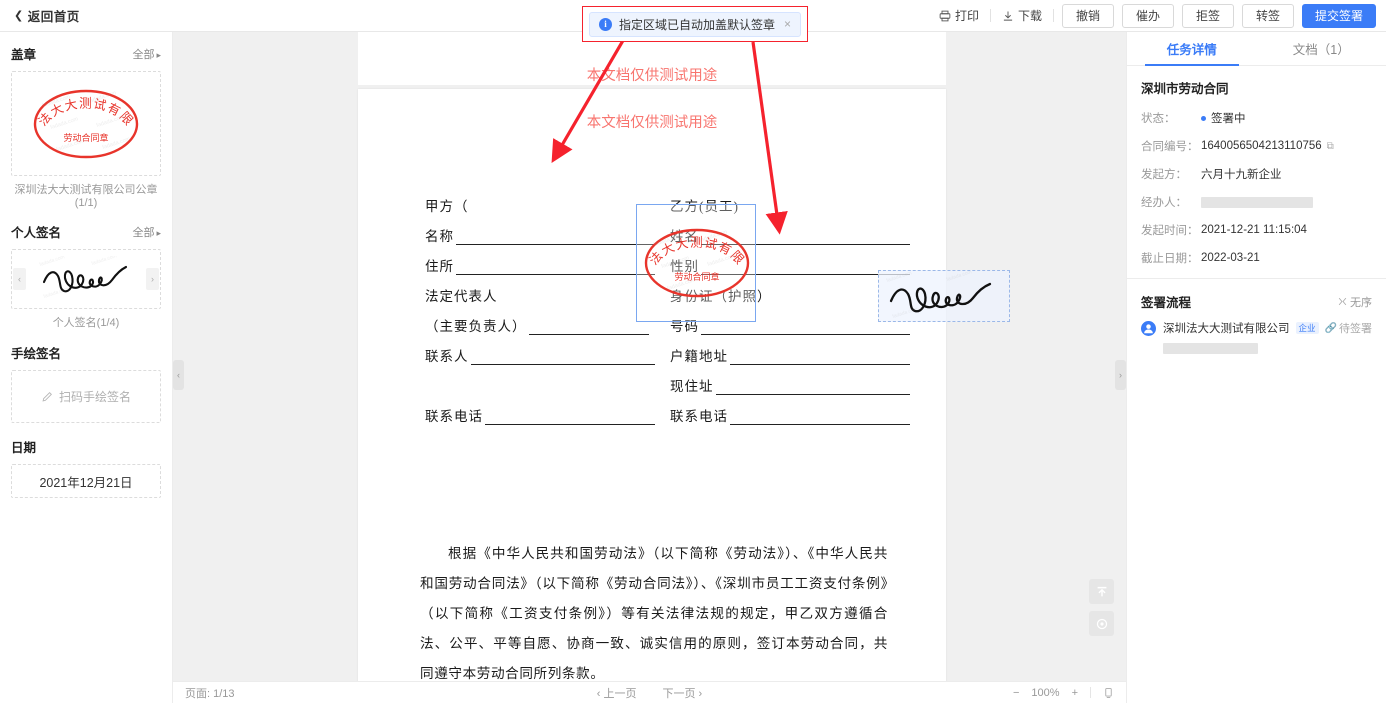 Image resolution: width=1386 pixels, height=703 pixels. What do you see at coordinates (1241, 175) in the screenshot?
I see `detail-value: 六月十九新企业` at bounding box center [1241, 175].